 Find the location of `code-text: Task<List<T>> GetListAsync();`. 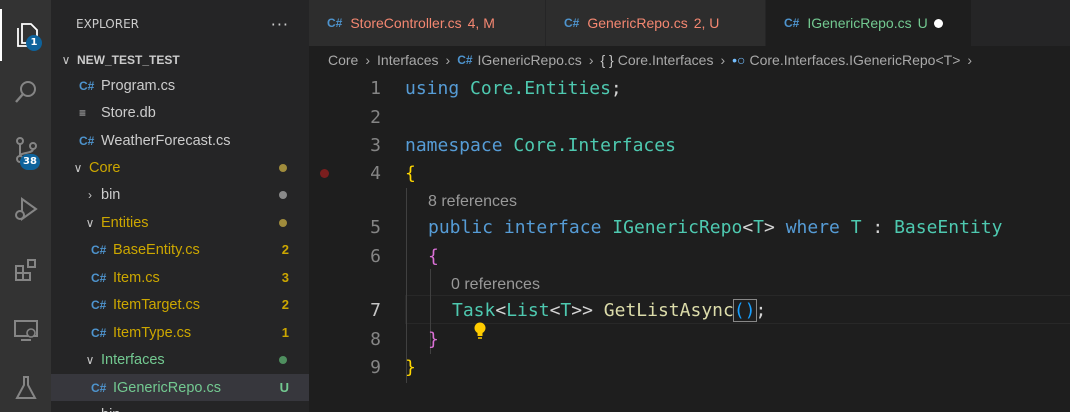

code-text: Task<List<T>> GetListAsync(); is located at coordinates (609, 310).